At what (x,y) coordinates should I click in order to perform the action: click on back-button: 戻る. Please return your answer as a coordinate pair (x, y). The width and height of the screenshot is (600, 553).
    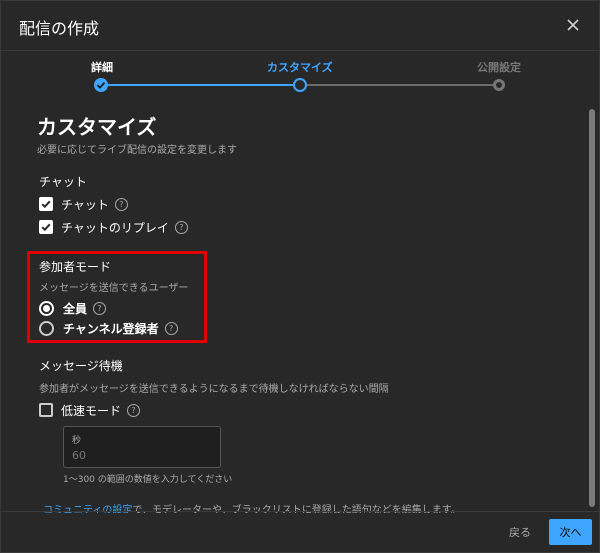
    Looking at the image, I should click on (520, 532).